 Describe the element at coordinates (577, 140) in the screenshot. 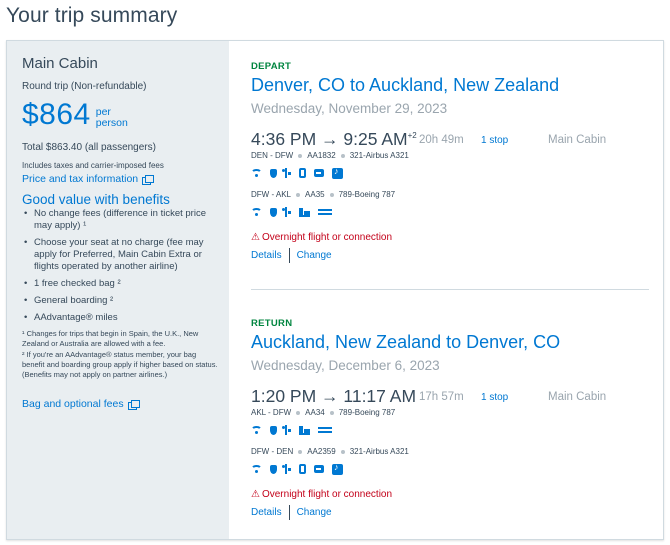

I see `depart-cabin: Main Cabin` at that location.